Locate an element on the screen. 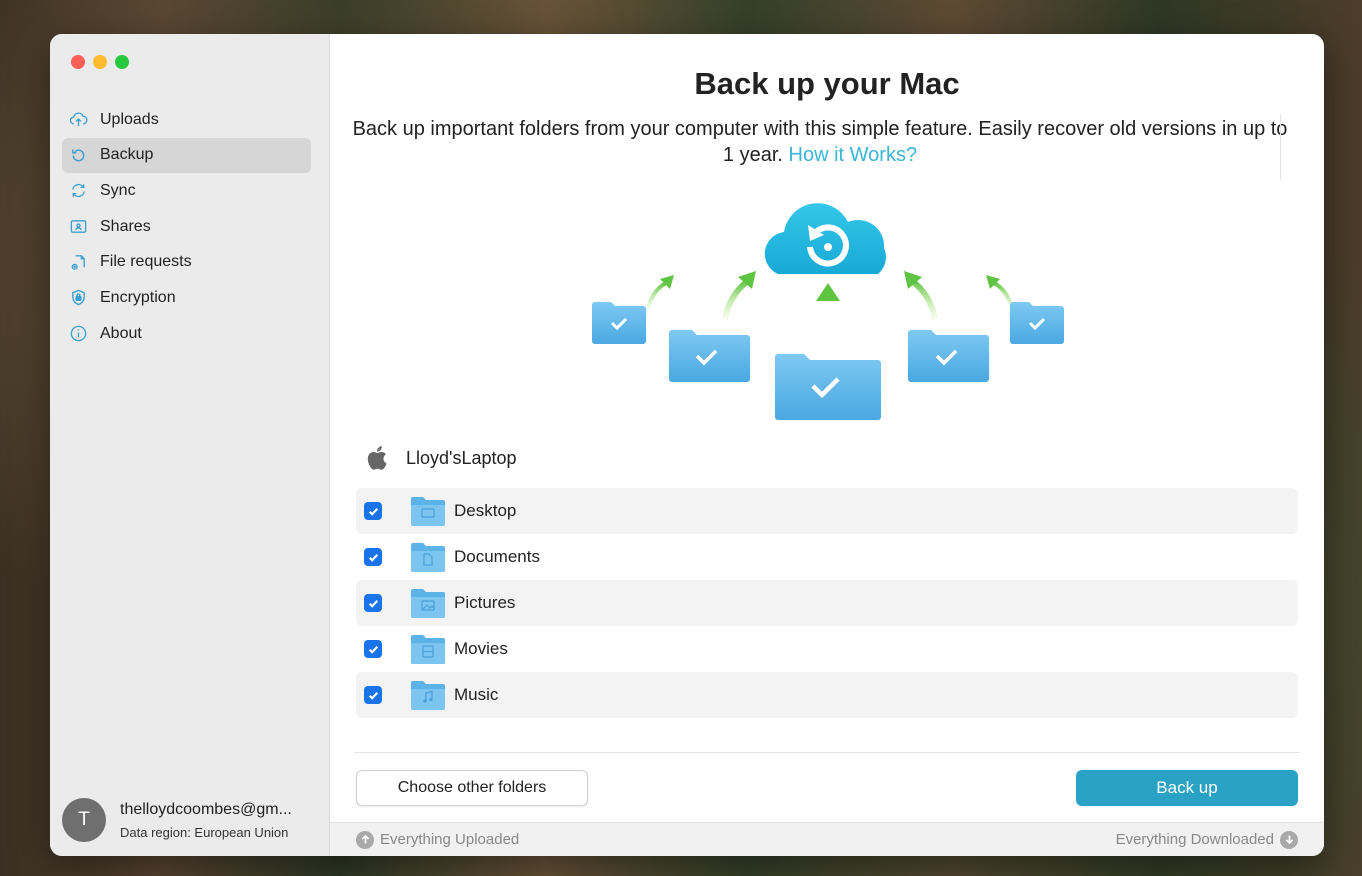  page-title: Back up your Mac is located at coordinates (827, 83).